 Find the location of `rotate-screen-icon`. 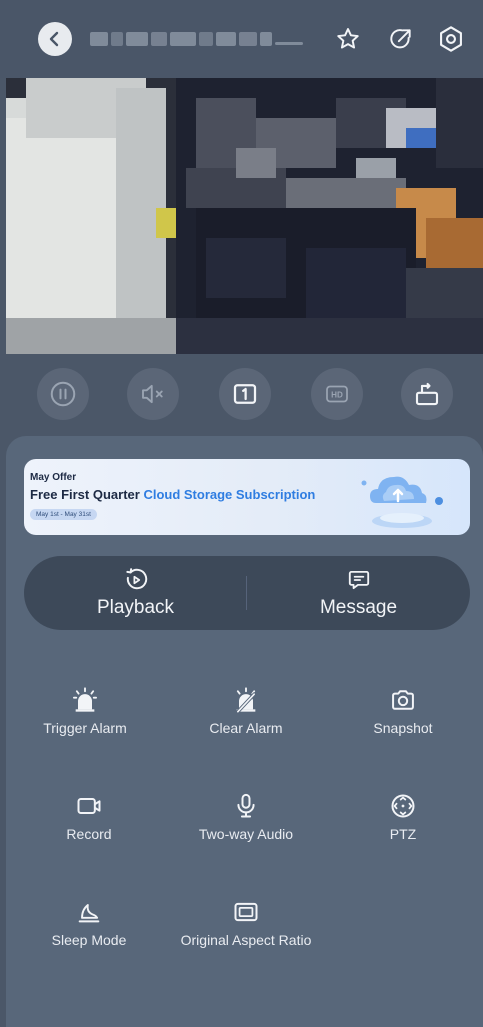

rotate-screen-icon is located at coordinates (427, 394).